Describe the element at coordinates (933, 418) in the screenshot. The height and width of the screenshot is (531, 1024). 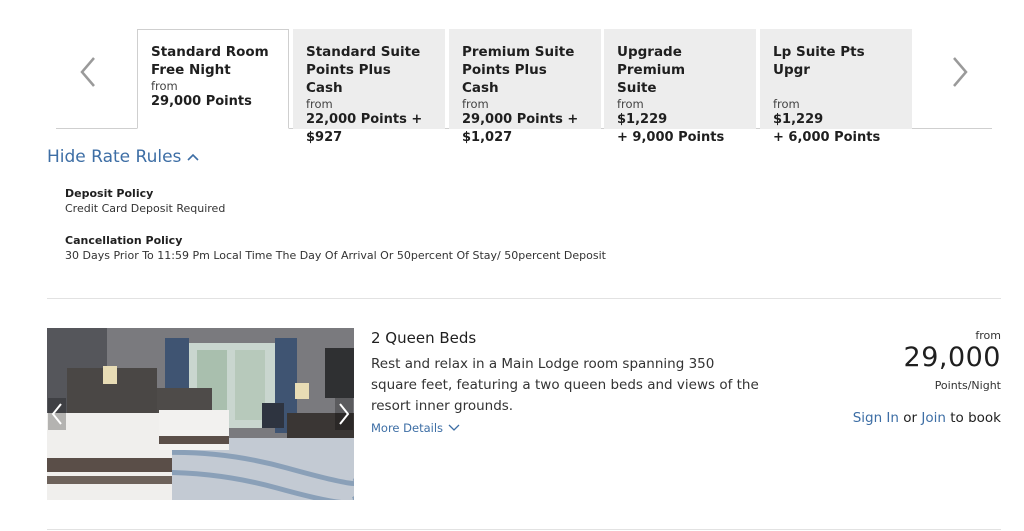
I see `join-link: Join` at that location.